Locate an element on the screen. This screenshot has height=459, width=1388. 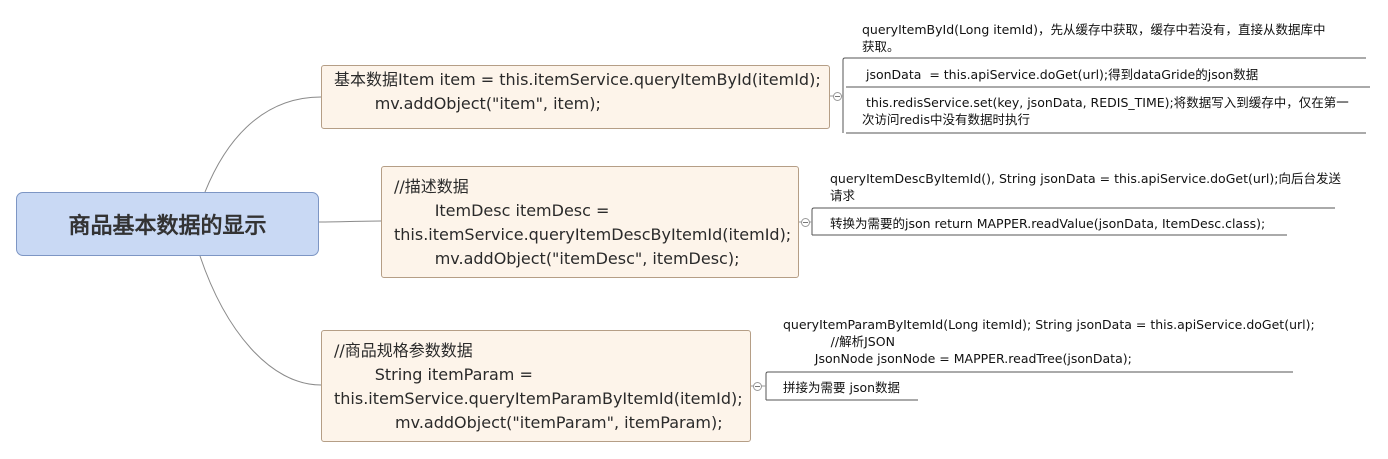
branch-2-line-2: ItemDesc itemDesc = is located at coordinates (502, 210).